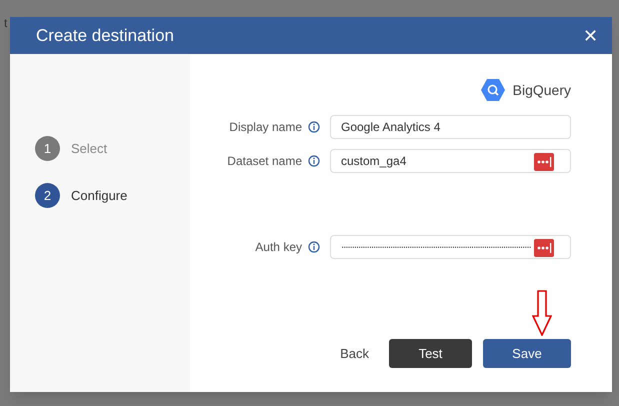 This screenshot has width=619, height=406. What do you see at coordinates (105, 35) in the screenshot?
I see `dialog-title: Create destination` at bounding box center [105, 35].